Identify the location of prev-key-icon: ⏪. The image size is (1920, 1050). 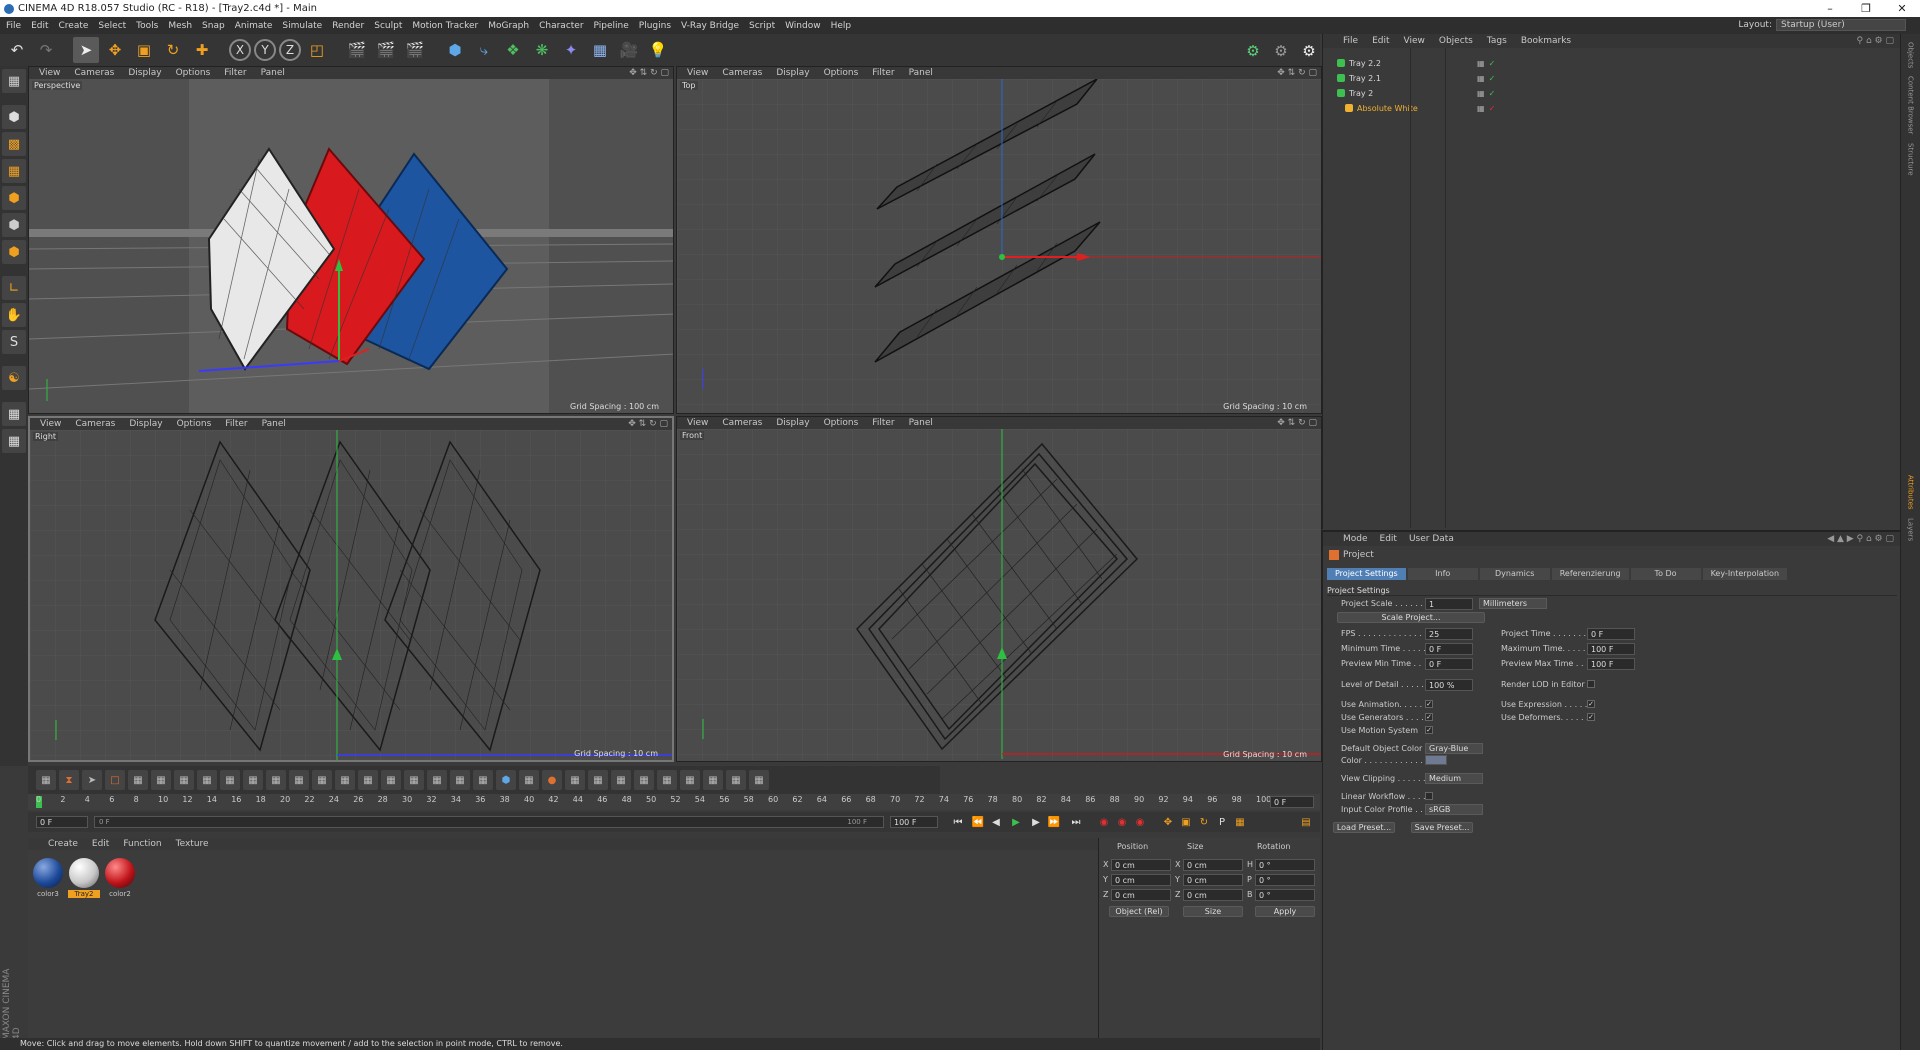
(978, 822).